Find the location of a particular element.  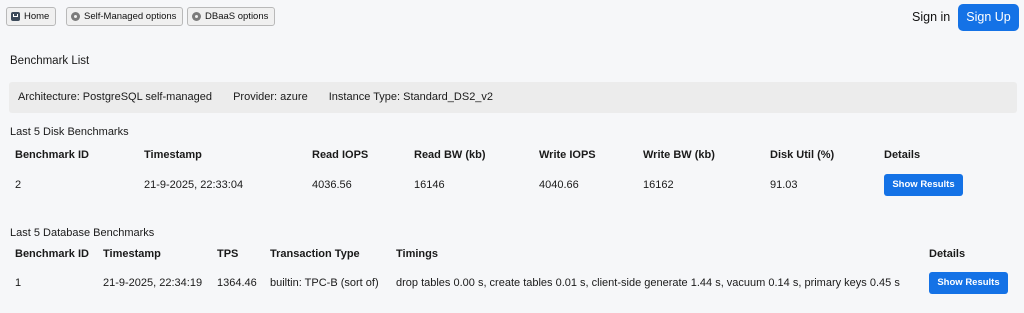

disk-util-cell: 91.03 is located at coordinates (784, 185).